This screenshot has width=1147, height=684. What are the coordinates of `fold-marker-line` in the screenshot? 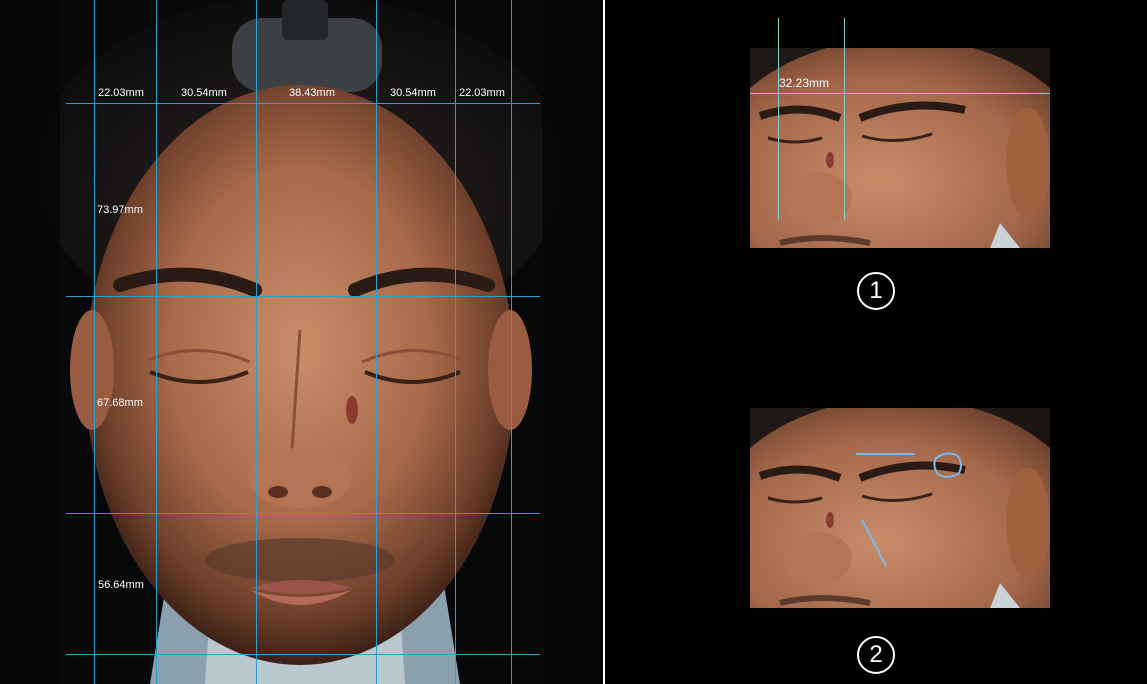 It's located at (874, 543).